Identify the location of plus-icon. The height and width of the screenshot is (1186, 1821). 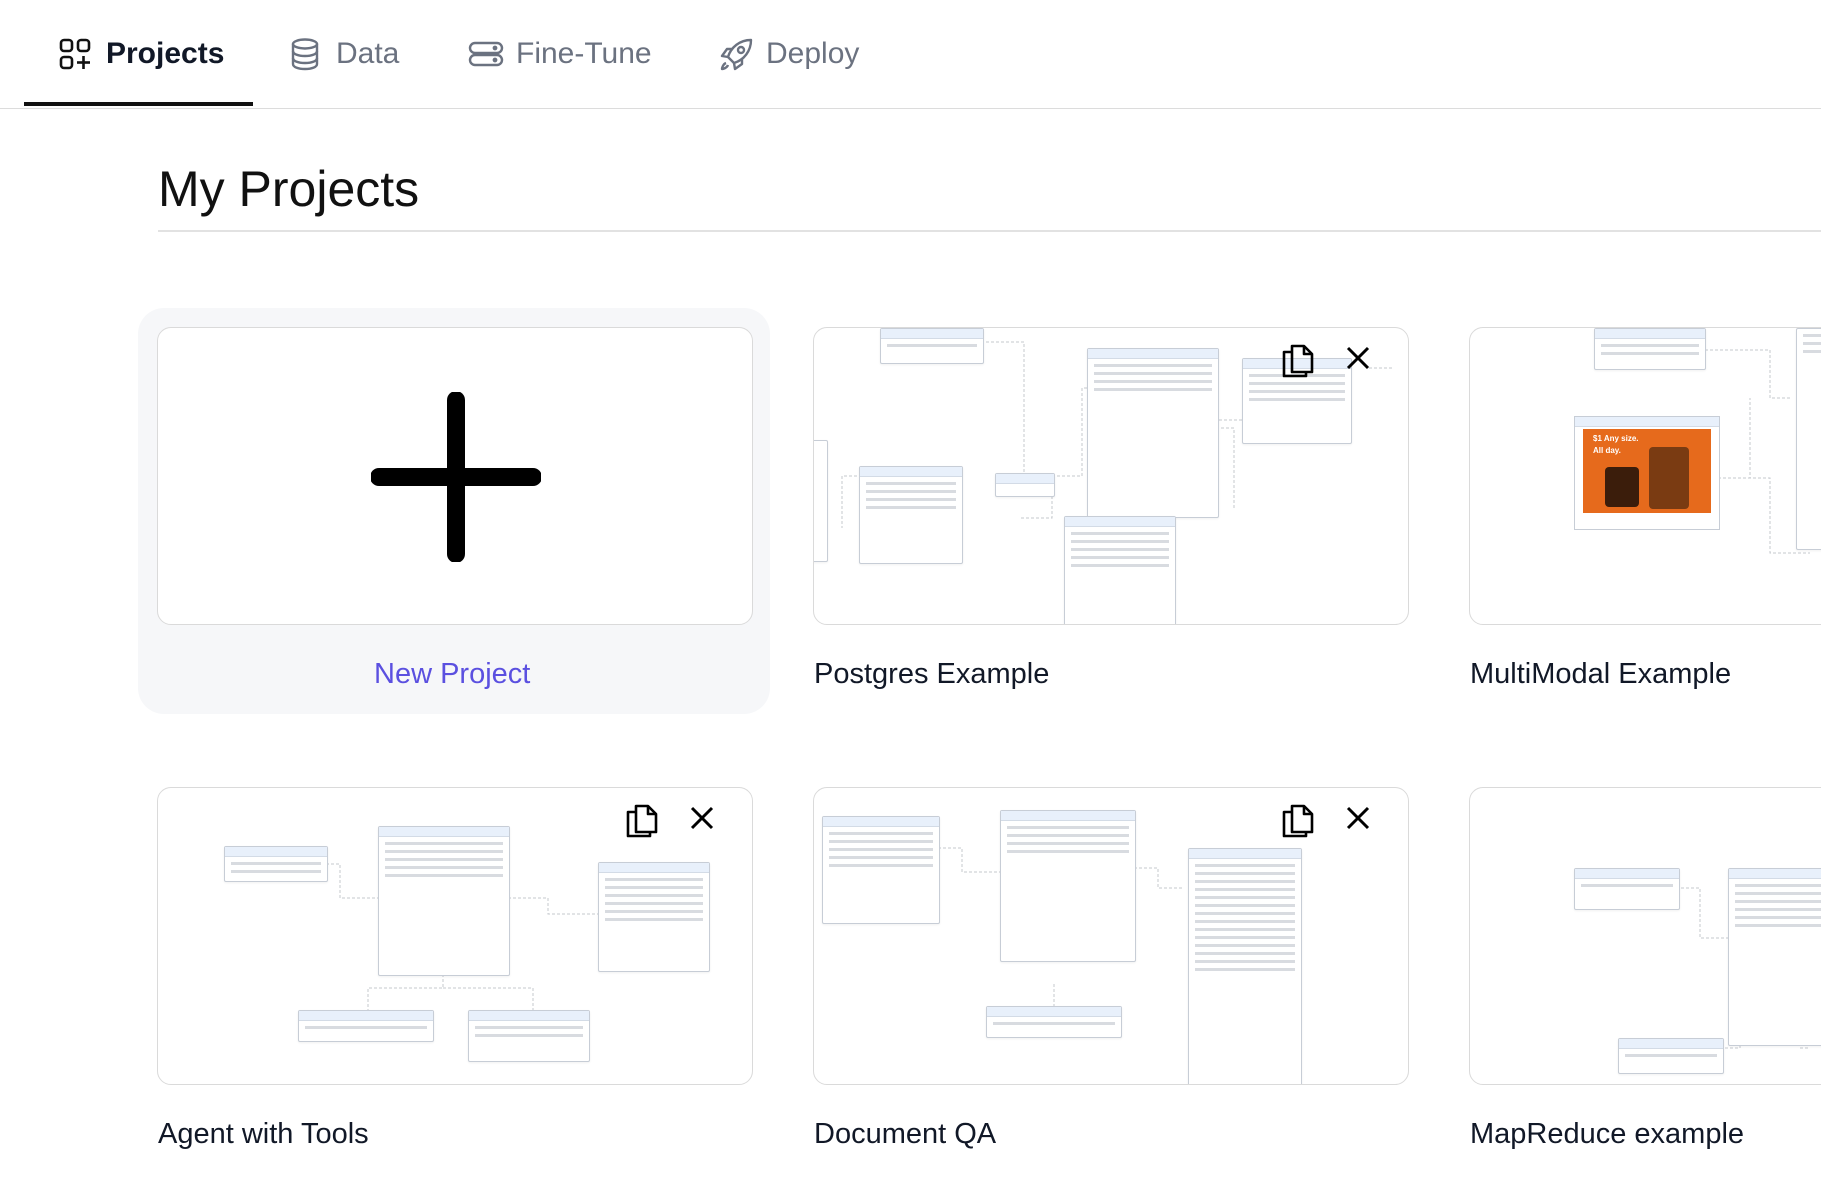
(456, 477).